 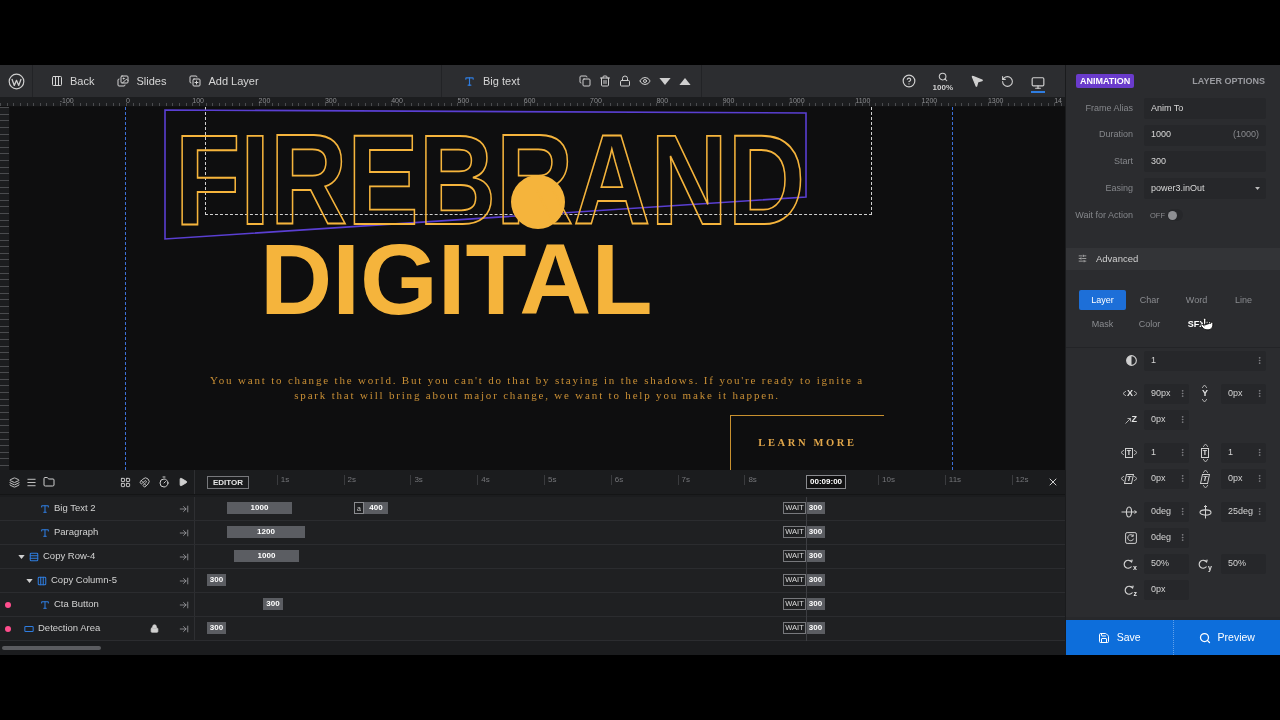 What do you see at coordinates (886, 480) in the screenshot?
I see `time-tick: 10s` at bounding box center [886, 480].